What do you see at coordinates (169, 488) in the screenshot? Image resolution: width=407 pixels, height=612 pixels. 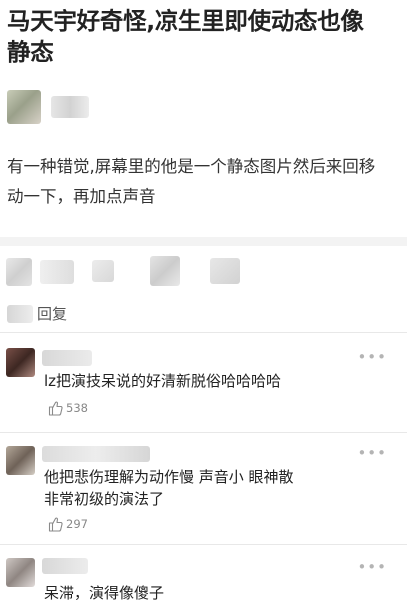 I see `comment-text: 他把悲伤理解为动作慢 声音小 眼神散 非常初级的演法了` at bounding box center [169, 488].